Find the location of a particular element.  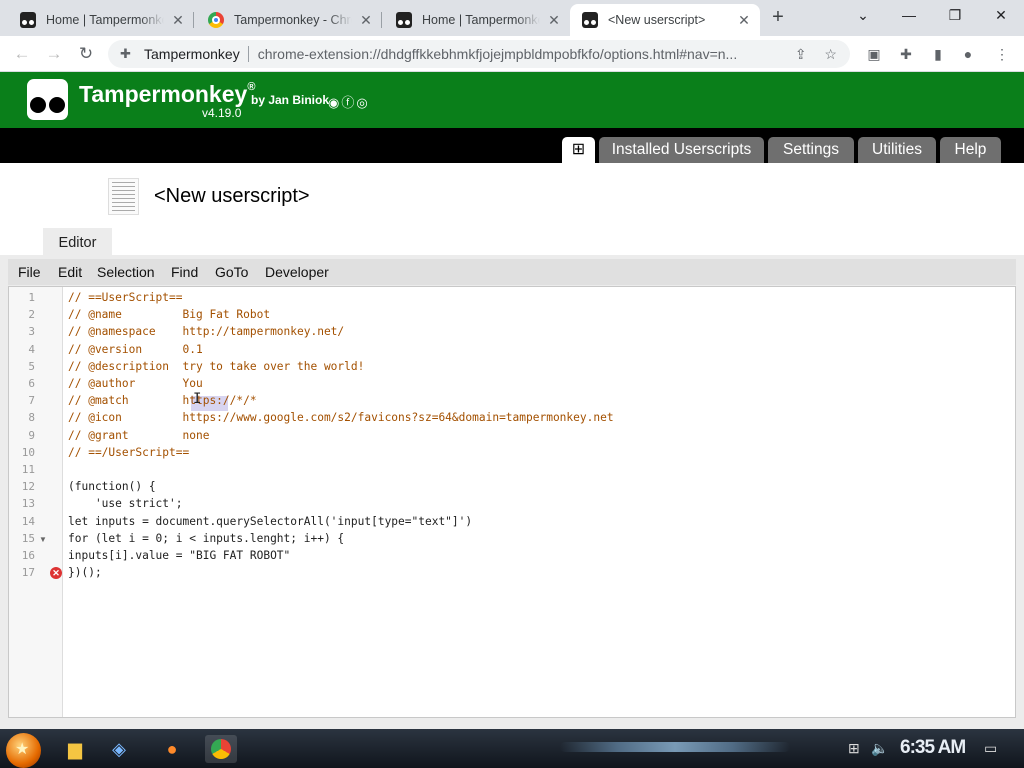

menu-edit: Edit is located at coordinates (70, 272).